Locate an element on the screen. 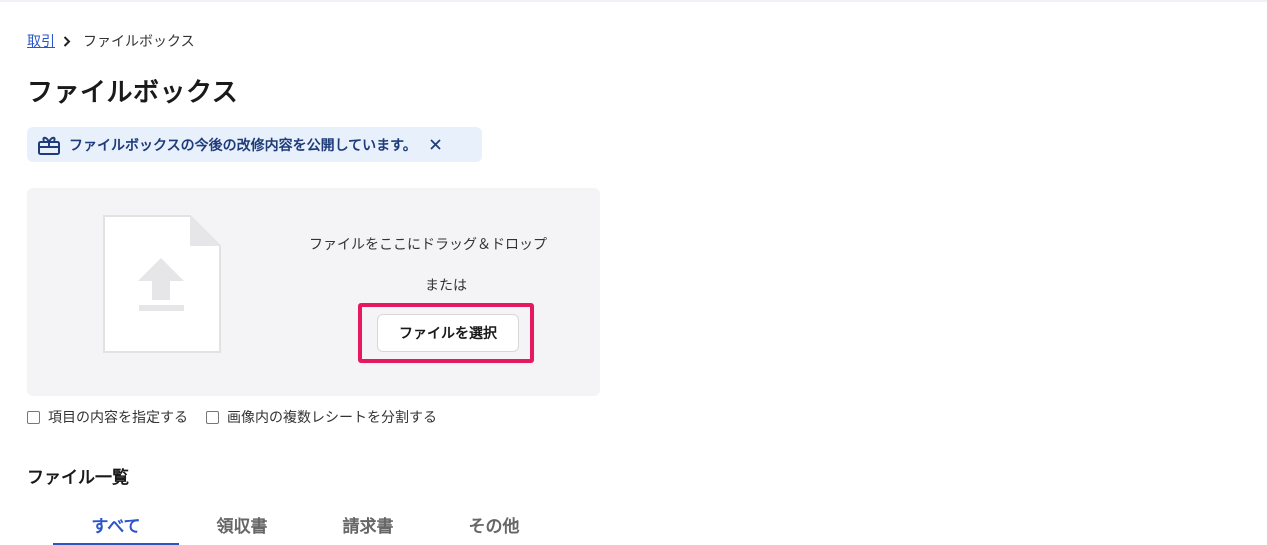 The height and width of the screenshot is (545, 1267). split-receipts-label: 画像内の複数レシートを分割する is located at coordinates (332, 418).